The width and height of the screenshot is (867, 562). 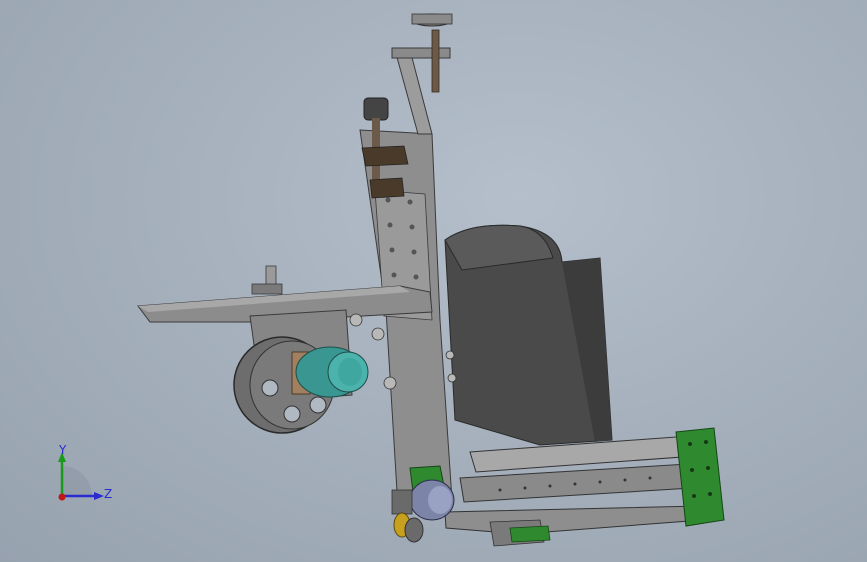 I want to click on triad-plane-icon, so click(x=77, y=481).